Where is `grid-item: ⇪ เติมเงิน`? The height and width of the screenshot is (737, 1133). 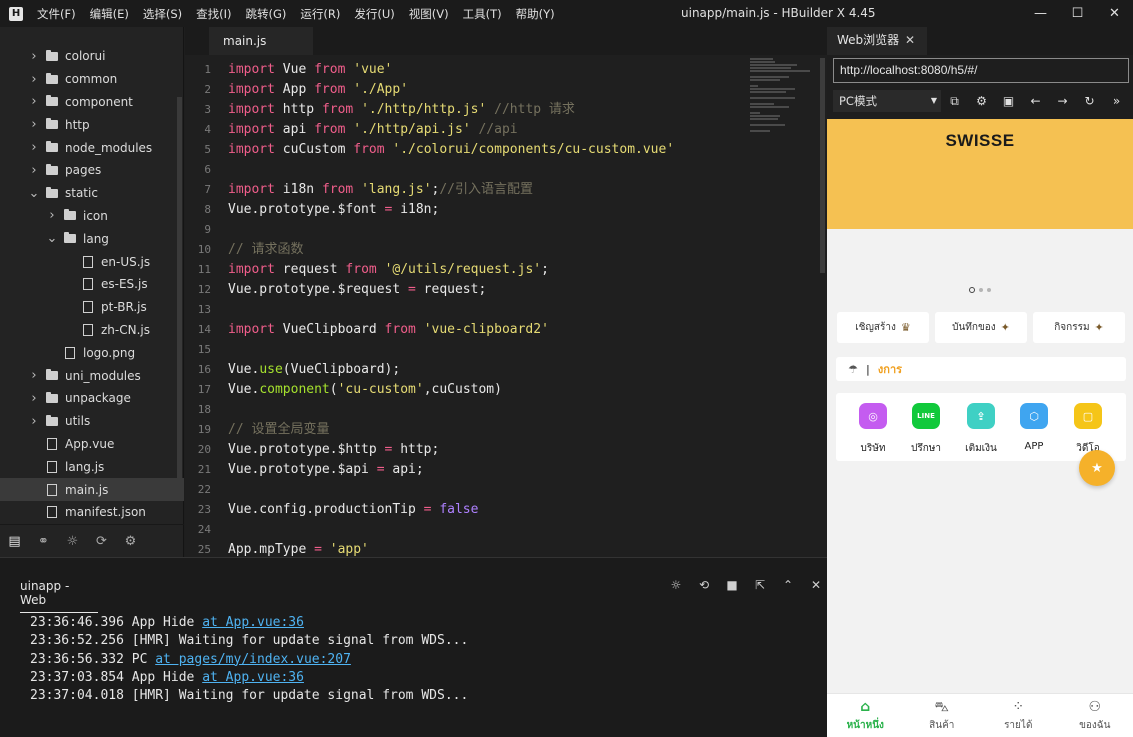
grid-item: ⇪ เติมเงิน is located at coordinates (981, 429).